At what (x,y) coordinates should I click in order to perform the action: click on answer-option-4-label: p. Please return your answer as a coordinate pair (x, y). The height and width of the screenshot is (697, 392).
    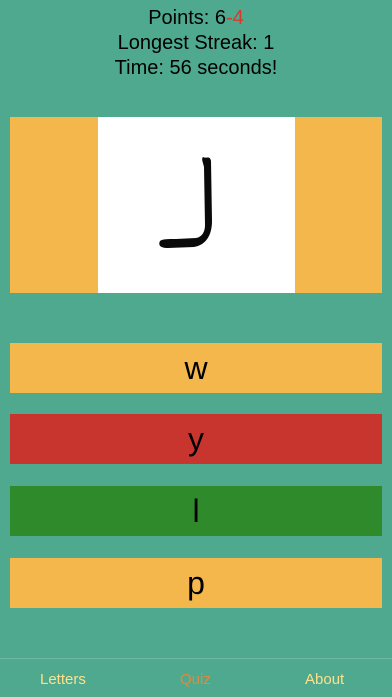
    Looking at the image, I should click on (196, 583).